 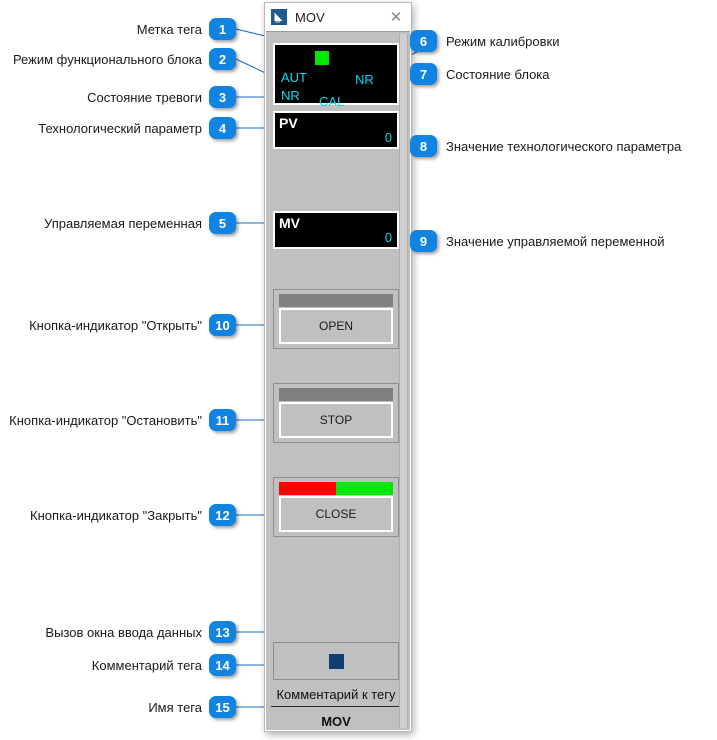 What do you see at coordinates (336, 130) in the screenshot?
I see `process-value-display: PV 0` at bounding box center [336, 130].